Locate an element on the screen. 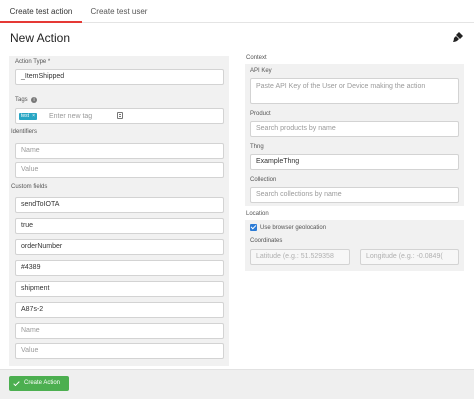 This screenshot has height=399, width=474. paint-brush-icon is located at coordinates (458, 37).